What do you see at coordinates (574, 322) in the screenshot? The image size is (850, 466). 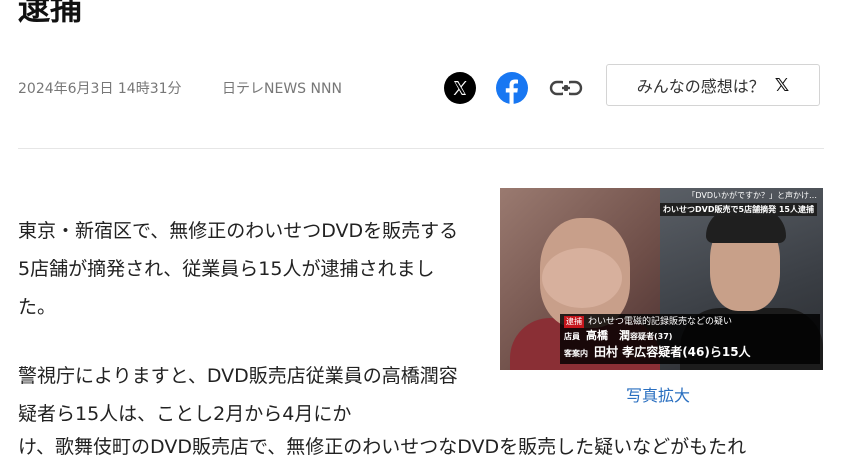 I see `arrest-tag: 逮捕` at bounding box center [574, 322].